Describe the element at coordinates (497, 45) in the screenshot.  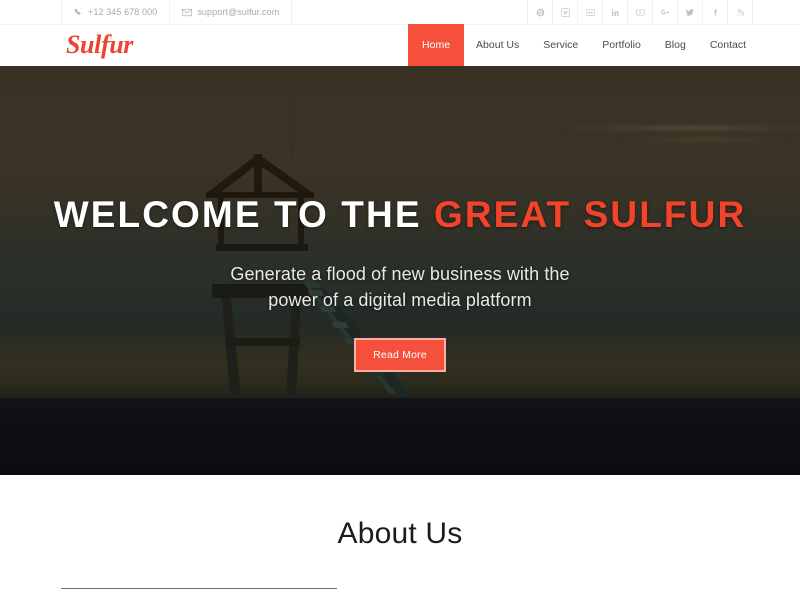
I see `nav-item-about-us: About Us` at that location.